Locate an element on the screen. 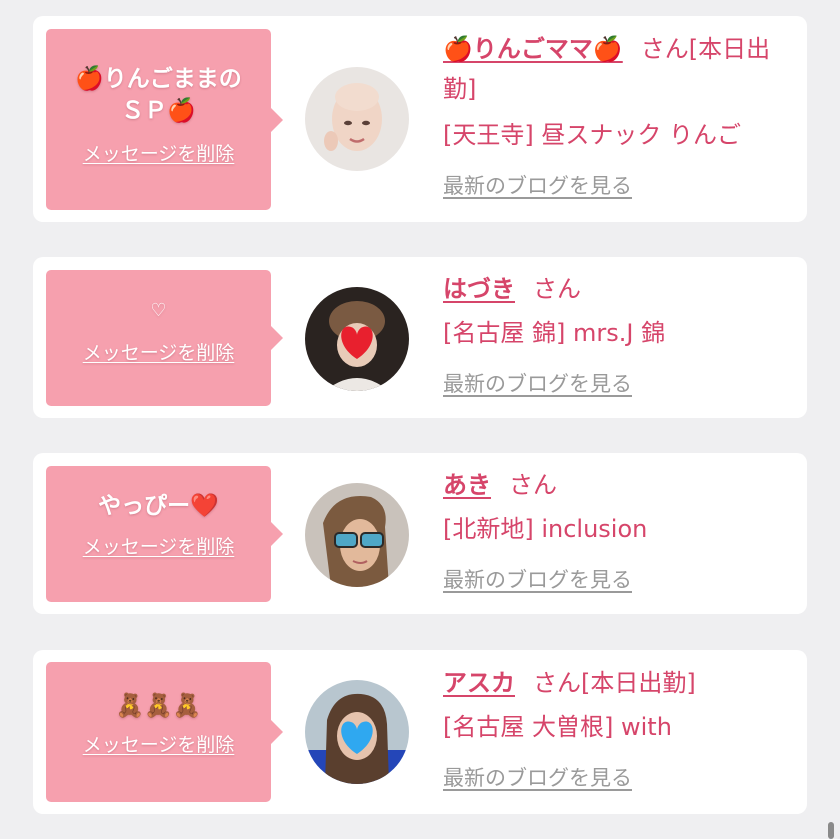 The height and width of the screenshot is (839, 840). blue-heart-covered-face-avatar-icon is located at coordinates (357, 732).